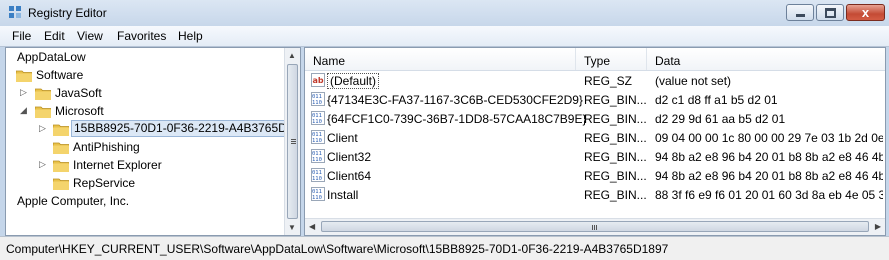 This screenshot has width=889, height=260. I want to click on close-icon: x, so click(865, 12).